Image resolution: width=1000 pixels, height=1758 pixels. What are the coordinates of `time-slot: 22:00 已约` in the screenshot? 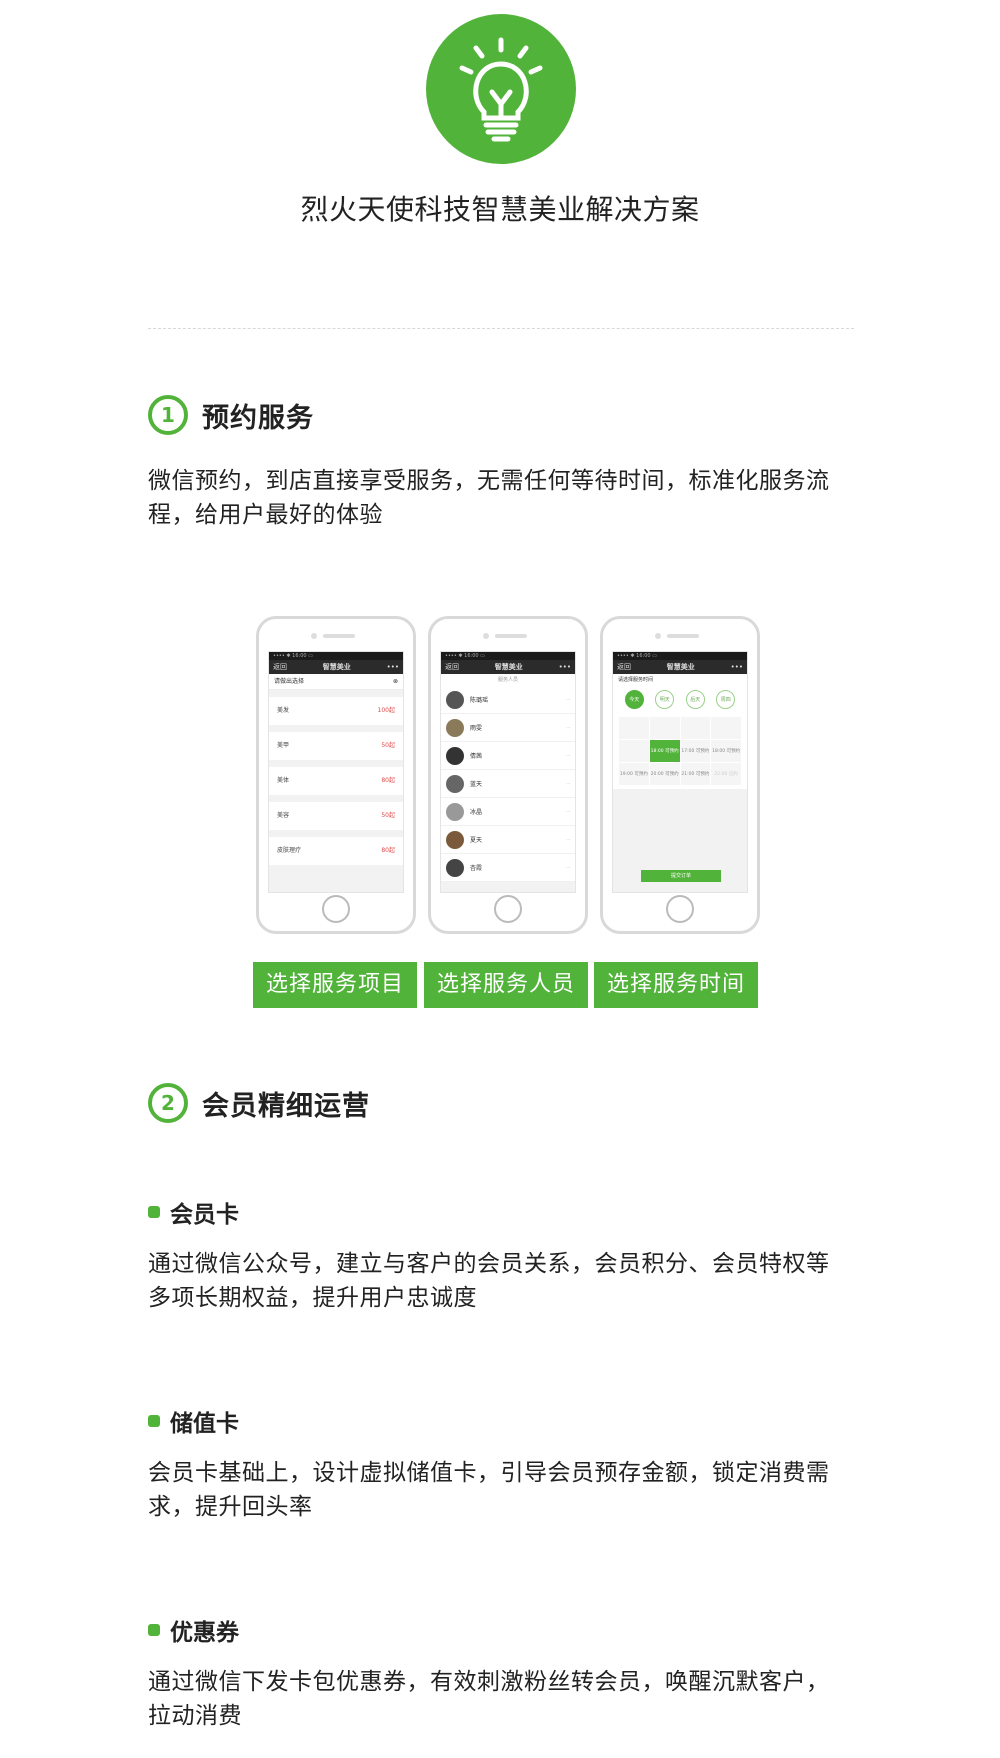 It's located at (726, 774).